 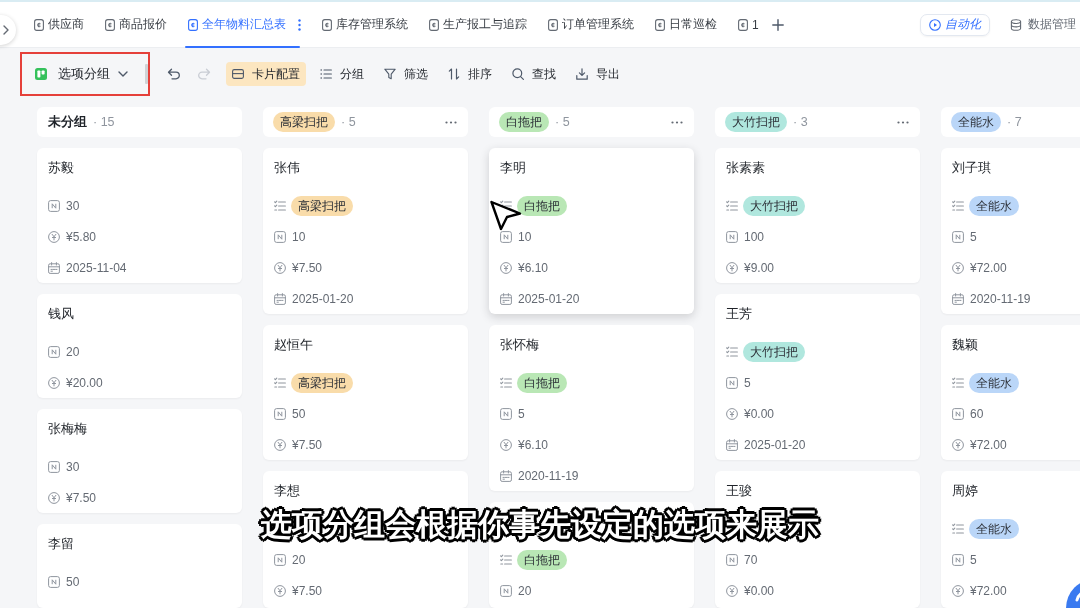 What do you see at coordinates (748, 24) in the screenshot?
I see `tab: 1` at bounding box center [748, 24].